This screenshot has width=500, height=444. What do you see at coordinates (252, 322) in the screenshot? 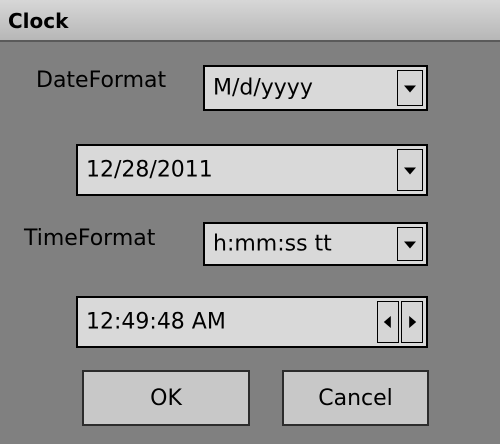
I see `time-picker: 12:49:48 AM` at bounding box center [252, 322].